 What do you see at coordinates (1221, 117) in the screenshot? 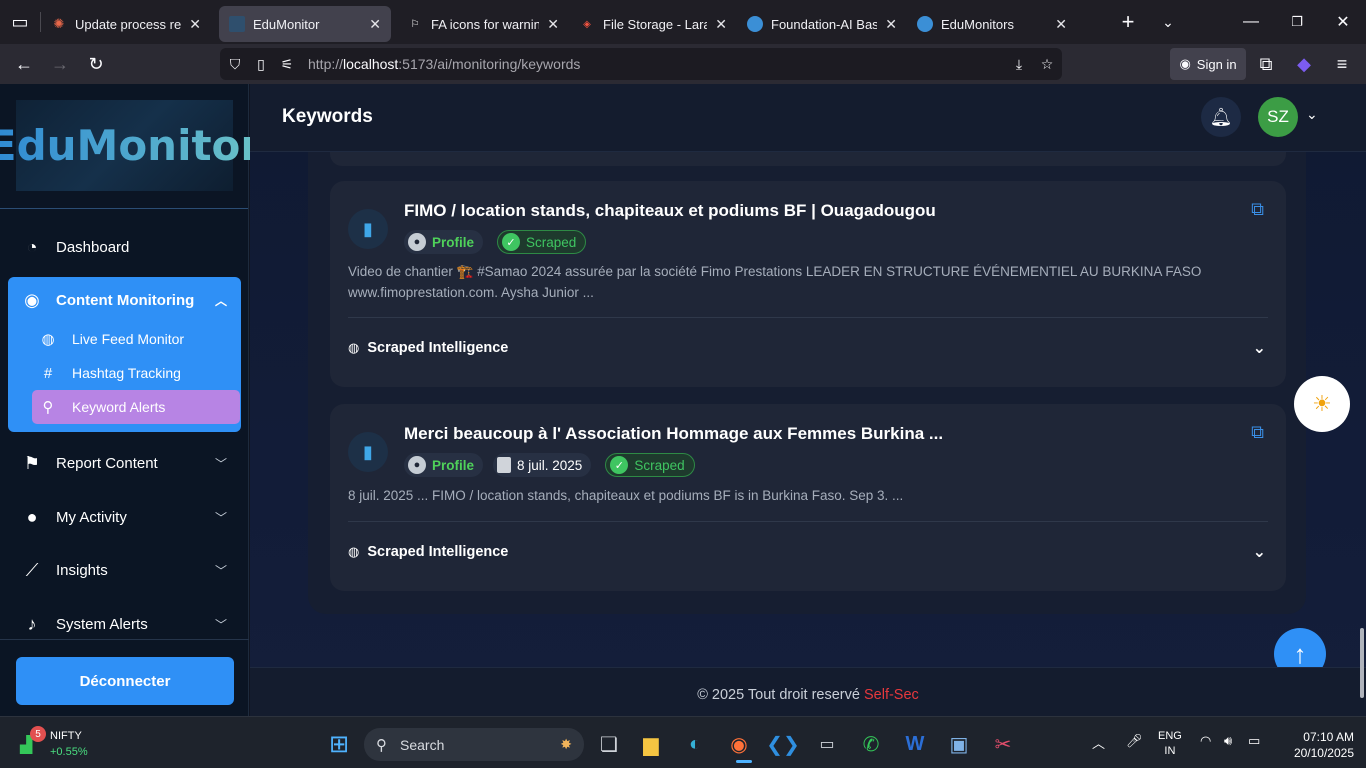
I see `notifications-bell-icon: 🔔︎` at bounding box center [1221, 117].